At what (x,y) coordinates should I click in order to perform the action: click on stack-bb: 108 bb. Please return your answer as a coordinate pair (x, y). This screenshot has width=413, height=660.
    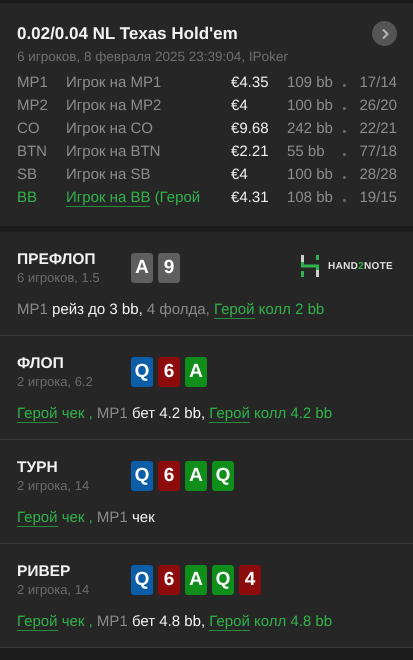
    Looking at the image, I should click on (310, 197).